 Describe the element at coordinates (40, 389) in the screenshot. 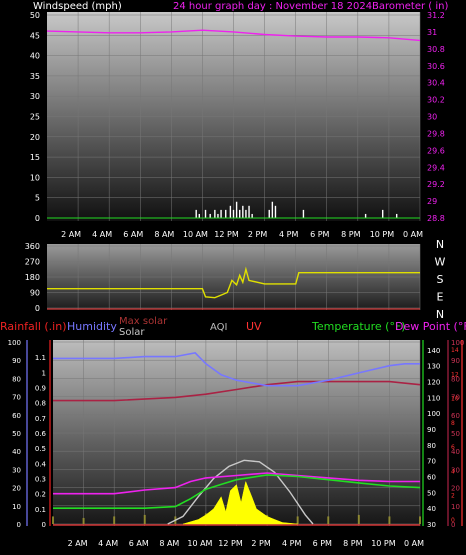

I see `rainfall-tick-label: 0.9` at that location.